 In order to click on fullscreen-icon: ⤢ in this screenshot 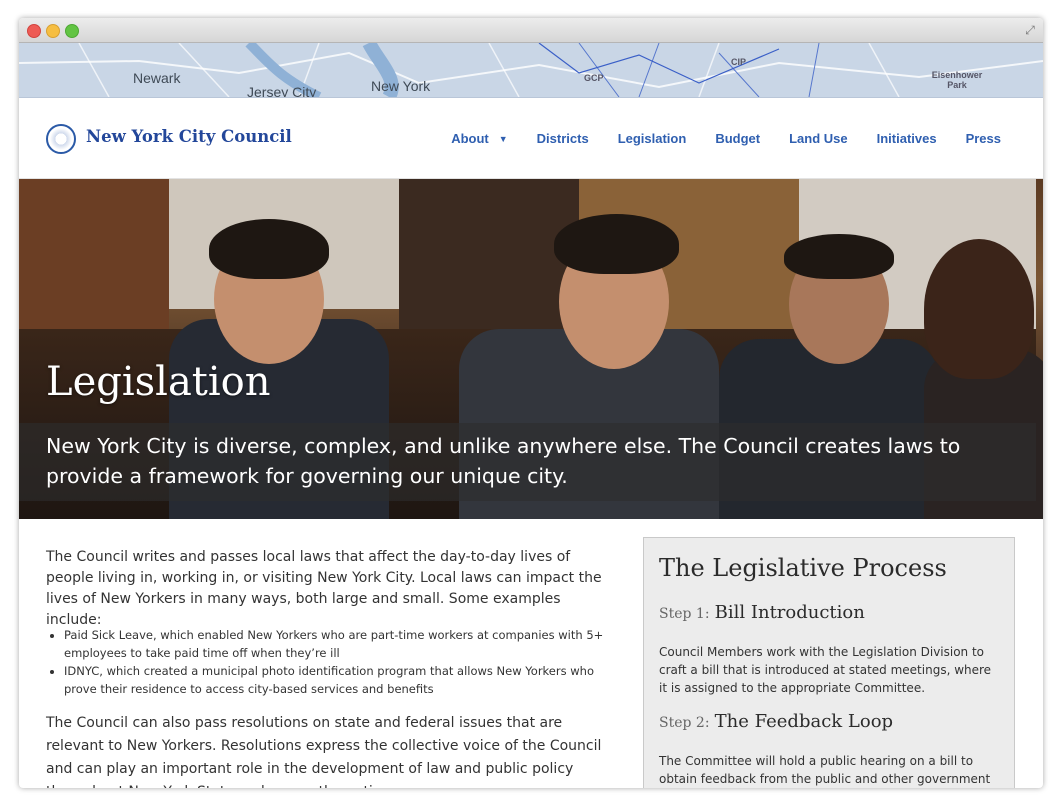, I will do `click(1030, 30)`.